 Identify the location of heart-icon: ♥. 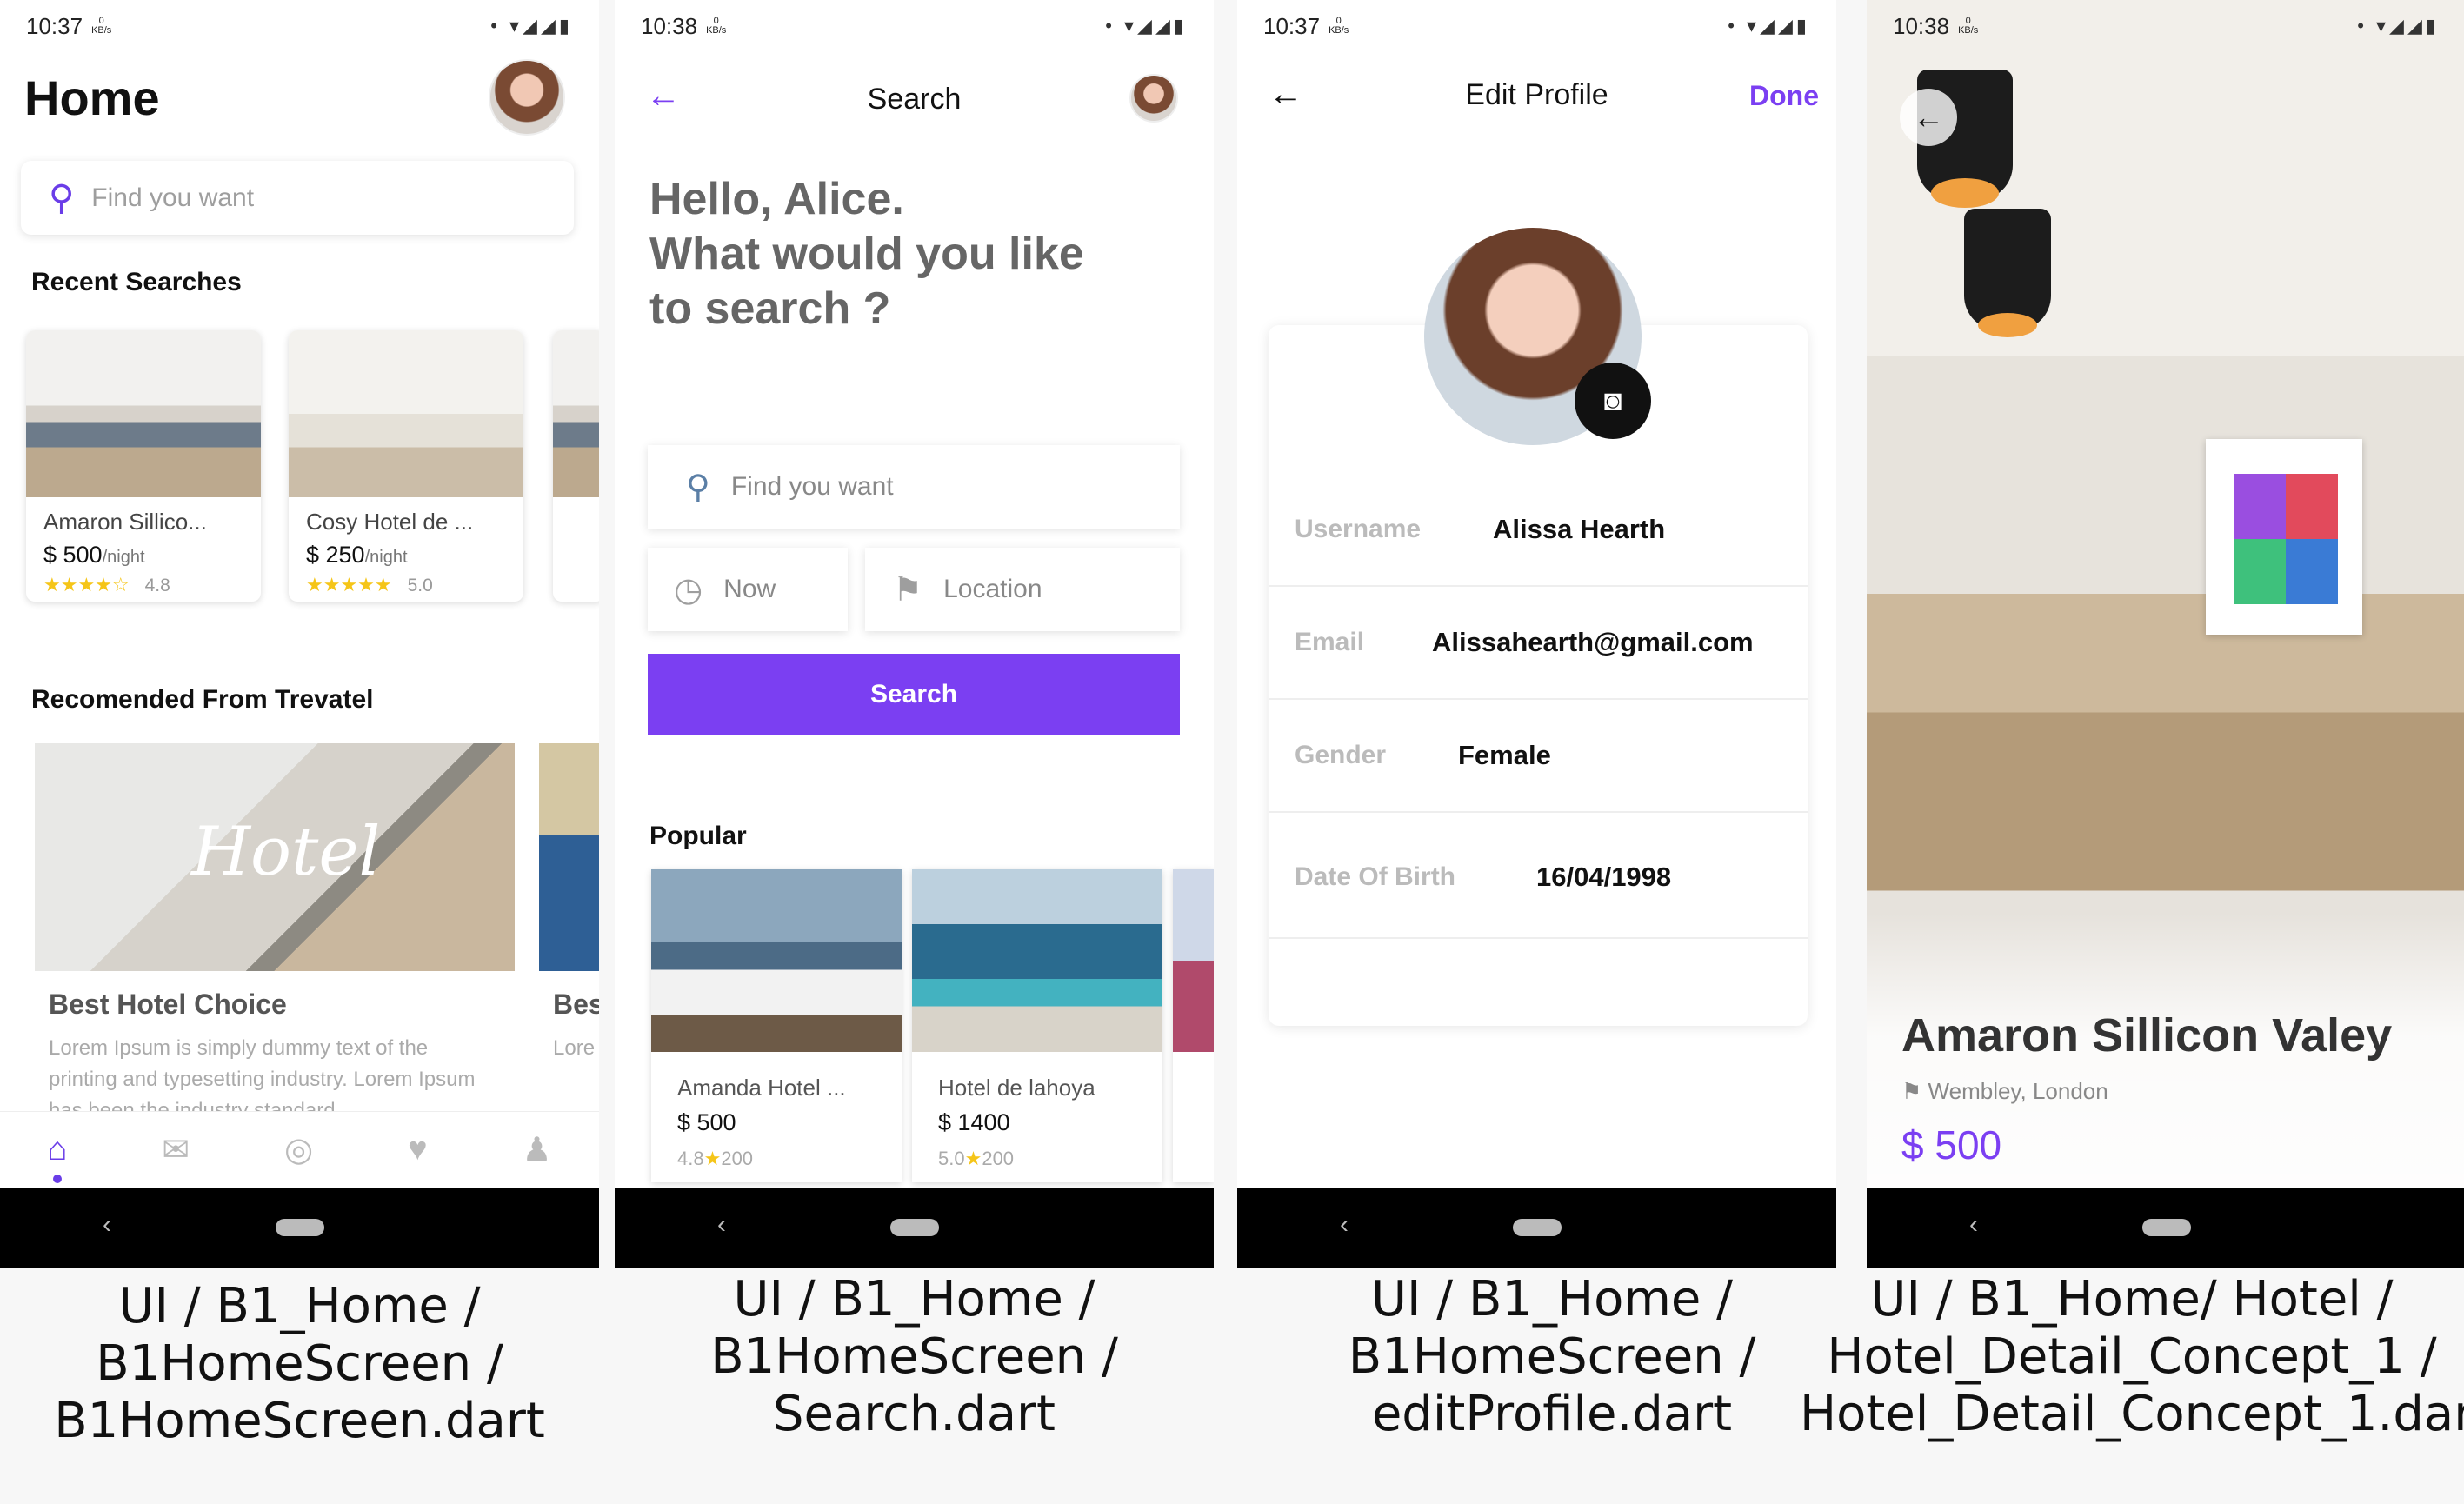
(418, 1149).